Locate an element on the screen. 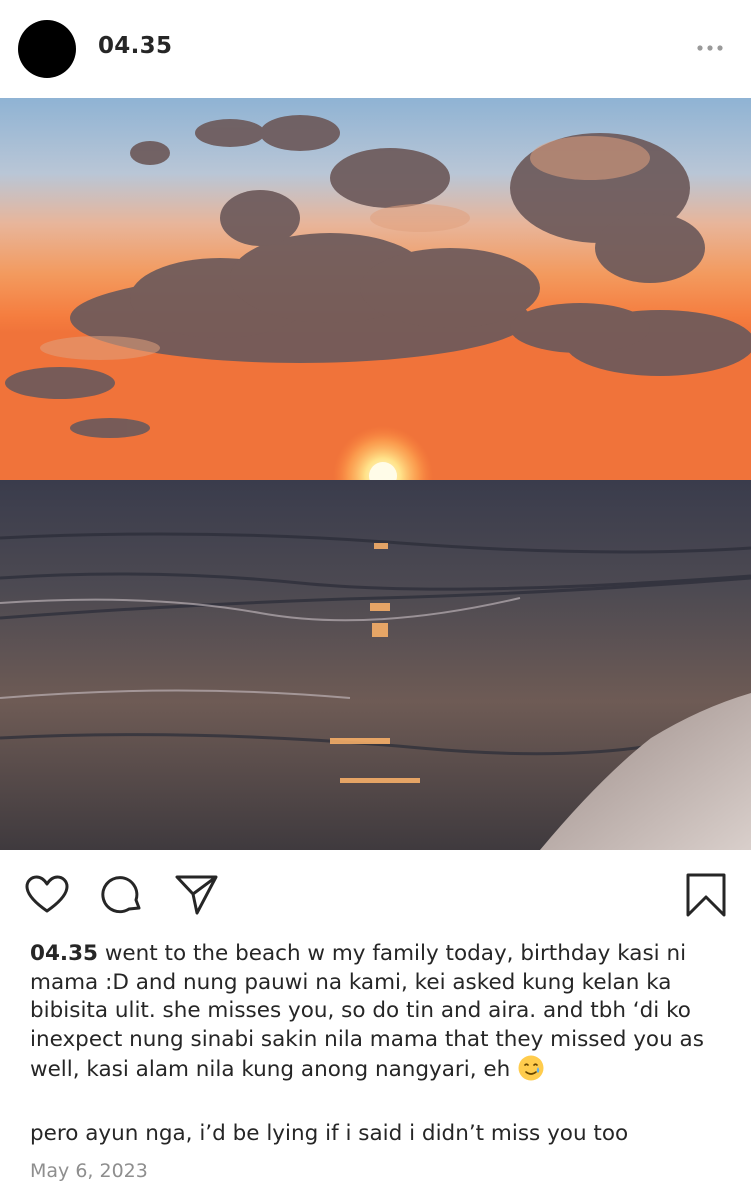 Image resolution: width=751 pixels, height=1200 pixels. post-date: May 6, 2023 is located at coordinates (89, 1171).